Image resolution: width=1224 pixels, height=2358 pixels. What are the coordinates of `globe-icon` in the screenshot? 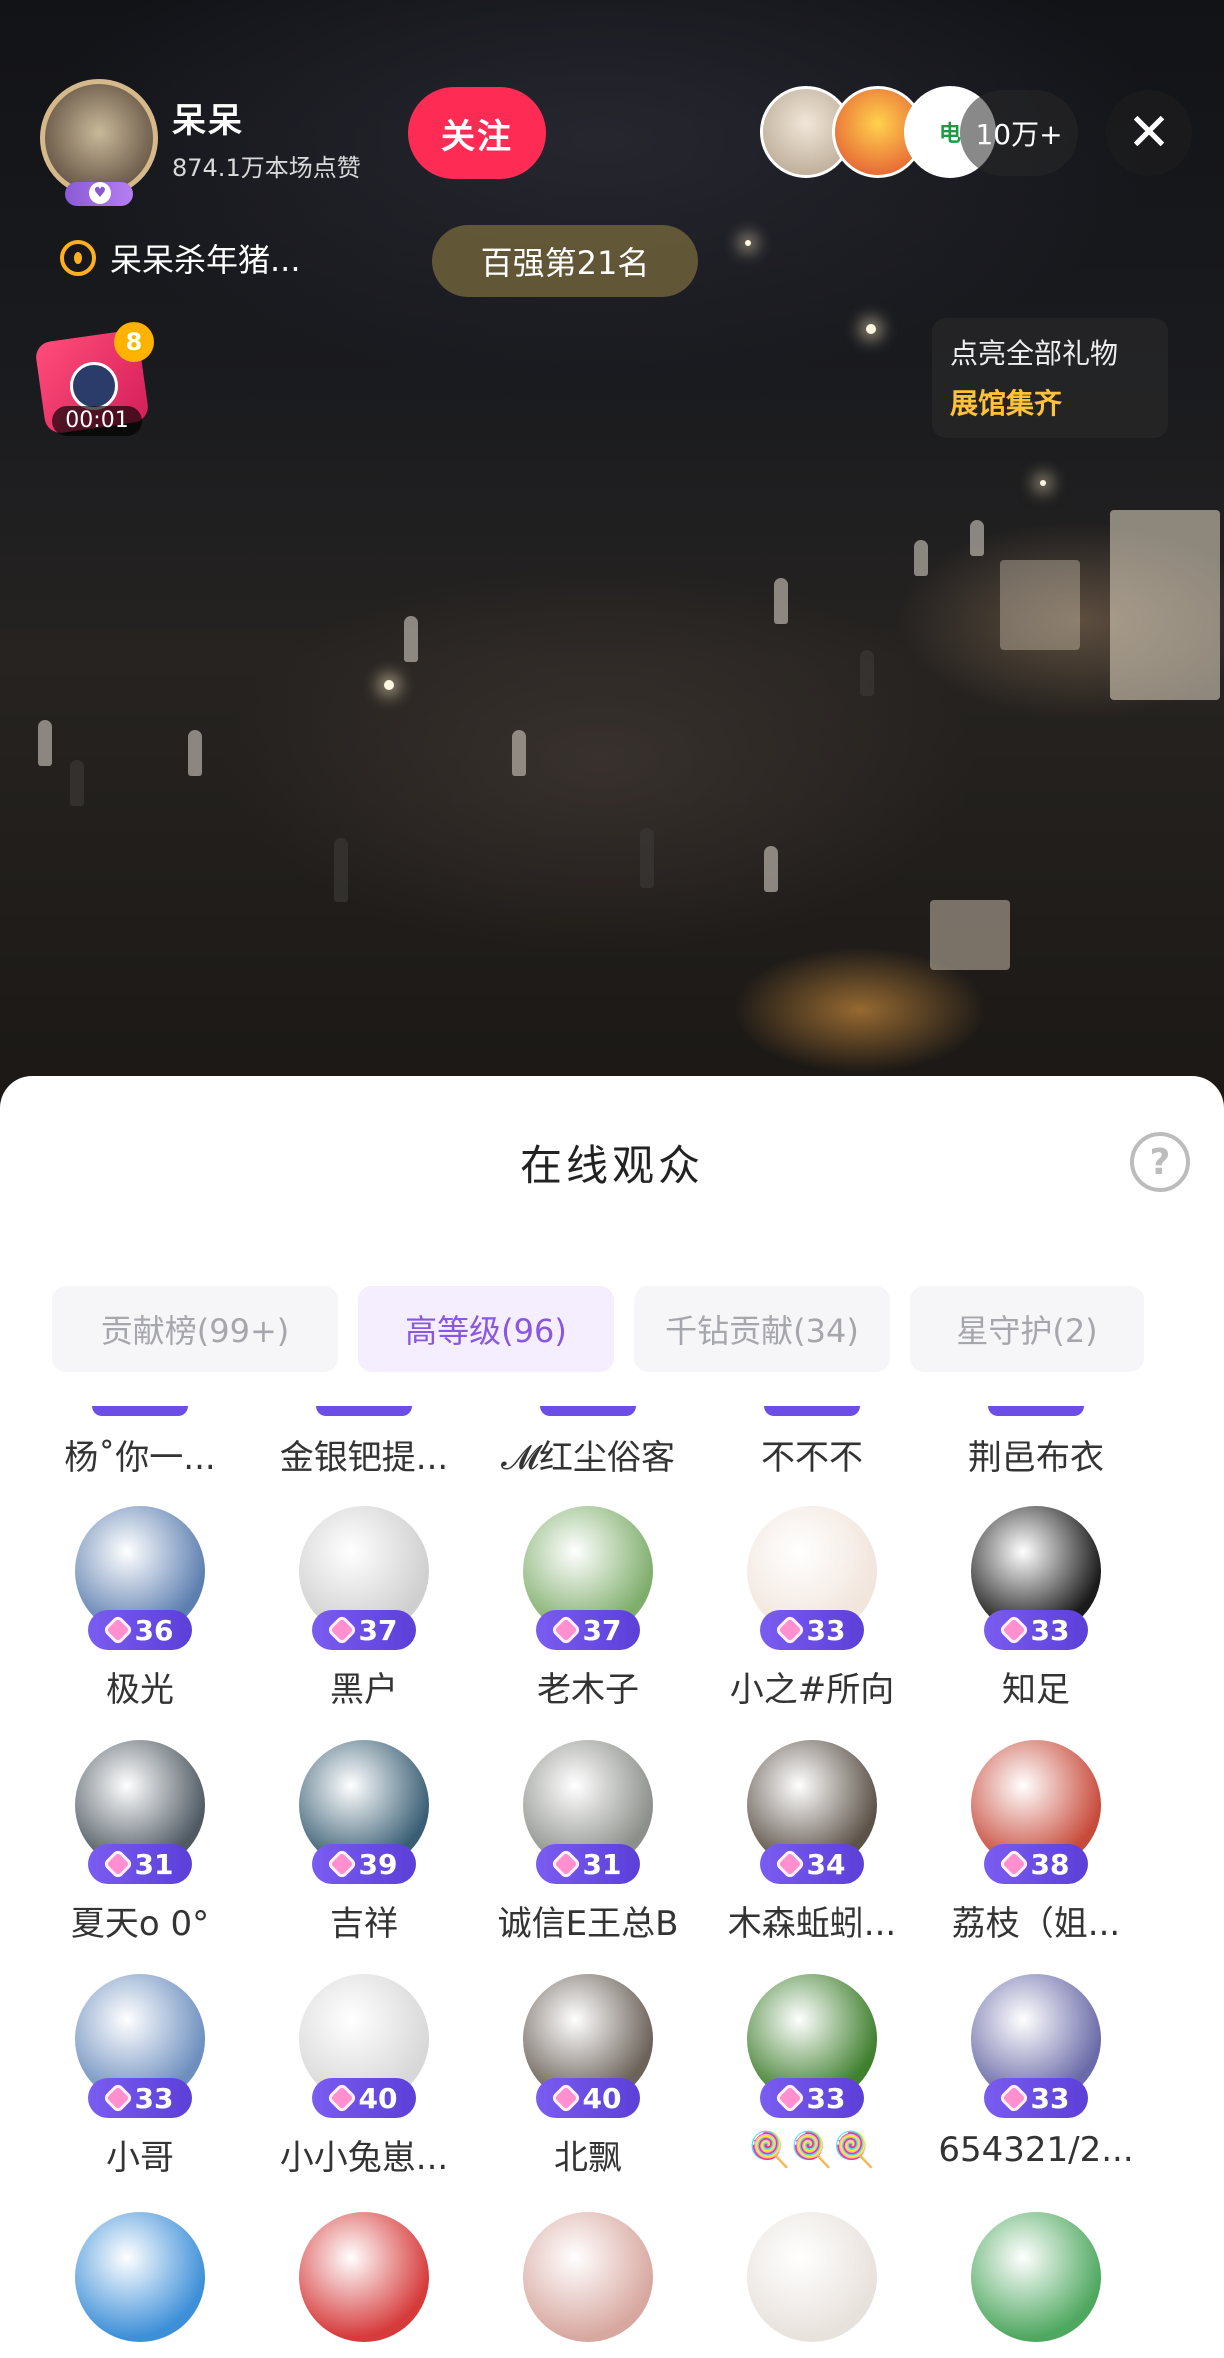 It's located at (94, 386).